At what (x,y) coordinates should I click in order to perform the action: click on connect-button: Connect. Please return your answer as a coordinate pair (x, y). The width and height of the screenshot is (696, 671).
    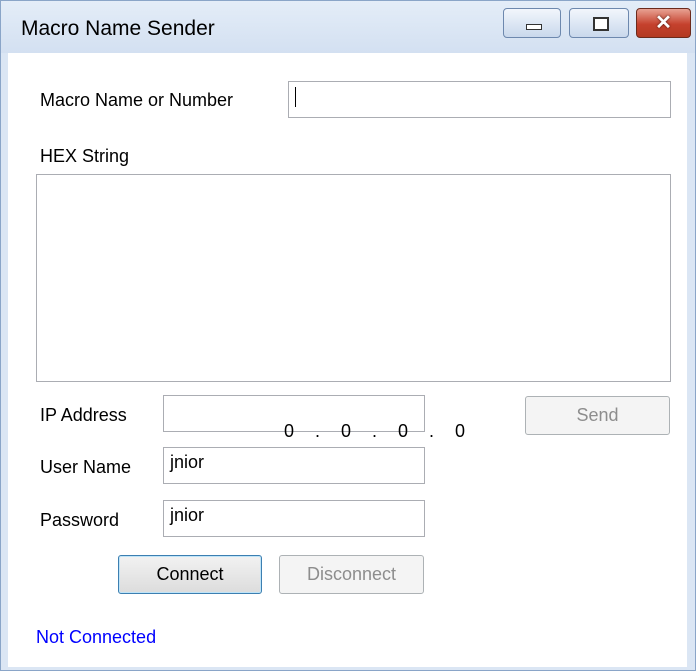
    Looking at the image, I should click on (190, 574).